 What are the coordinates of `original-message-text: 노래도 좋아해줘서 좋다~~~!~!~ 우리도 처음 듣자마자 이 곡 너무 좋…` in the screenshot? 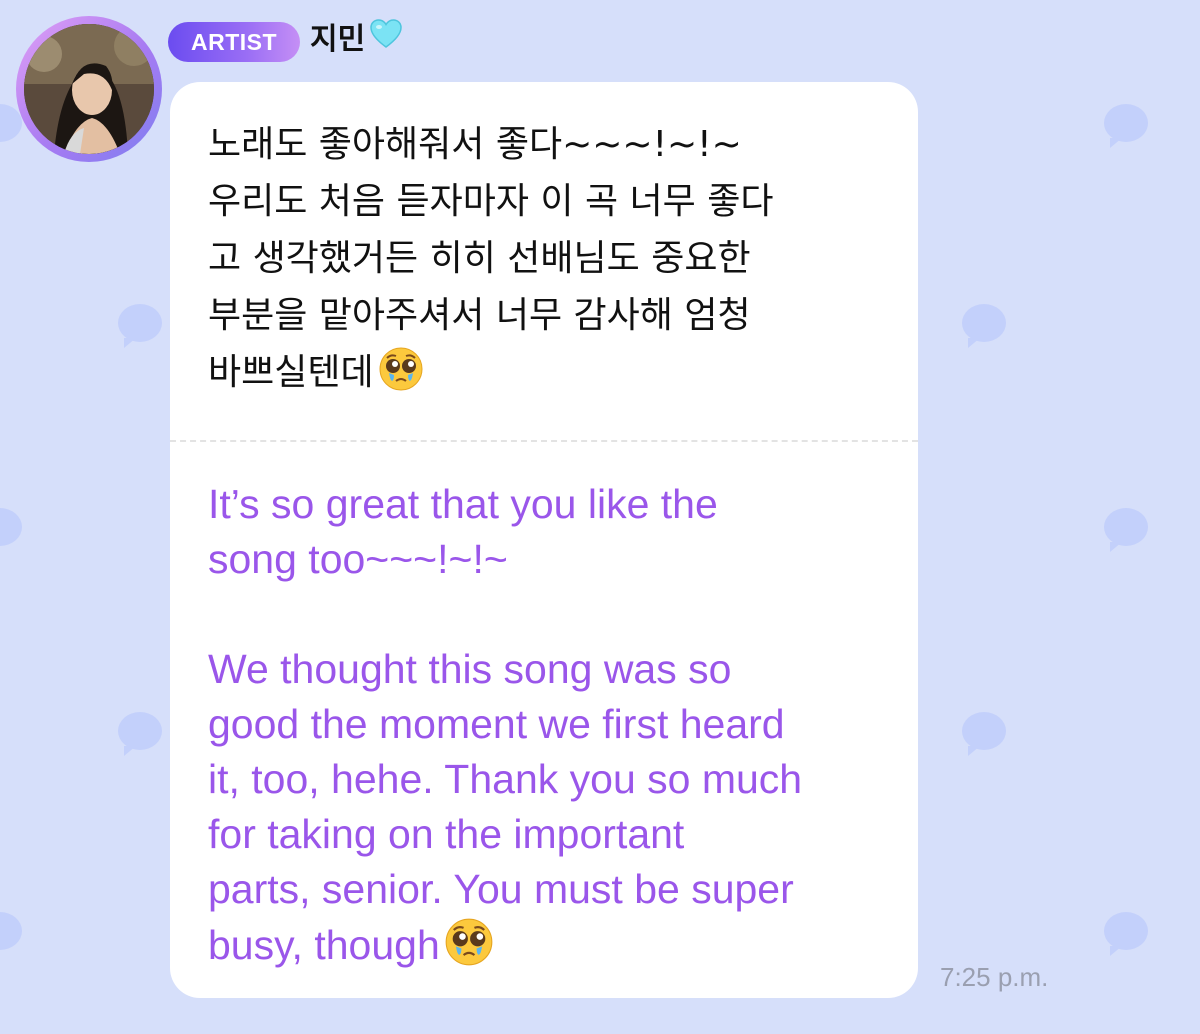 It's located at (491, 258).